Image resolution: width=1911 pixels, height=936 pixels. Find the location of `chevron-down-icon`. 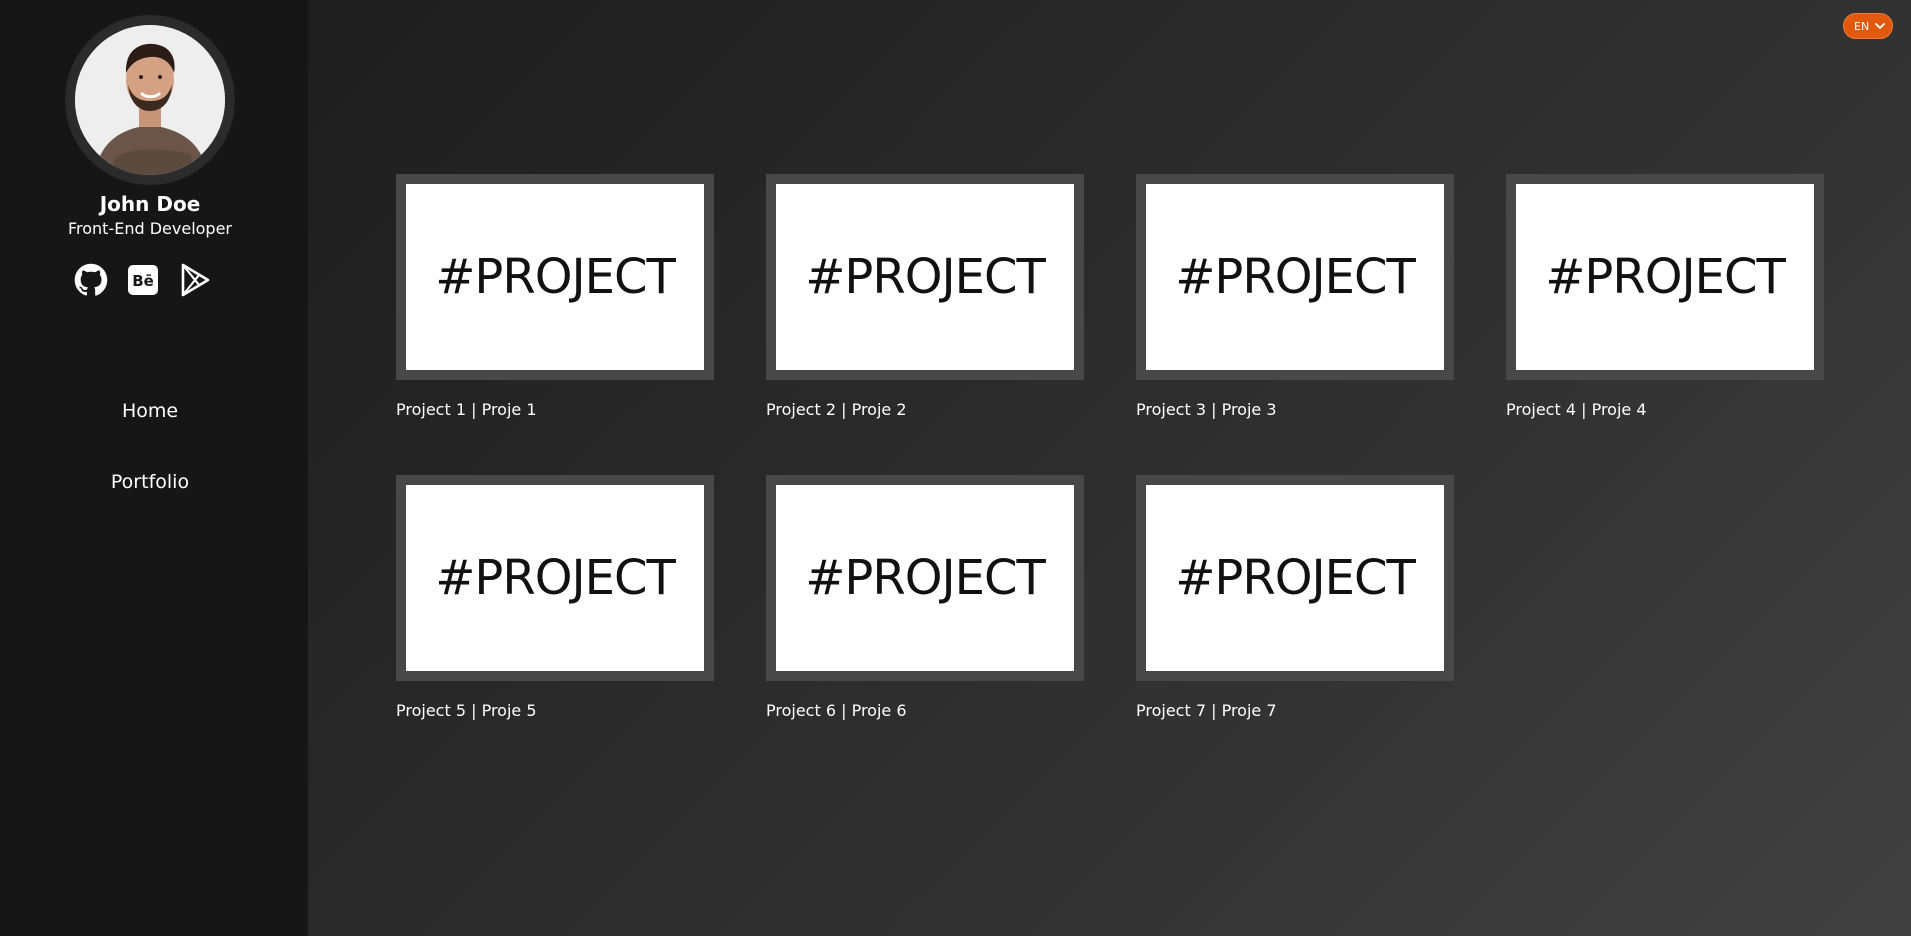

chevron-down-icon is located at coordinates (1880, 26).